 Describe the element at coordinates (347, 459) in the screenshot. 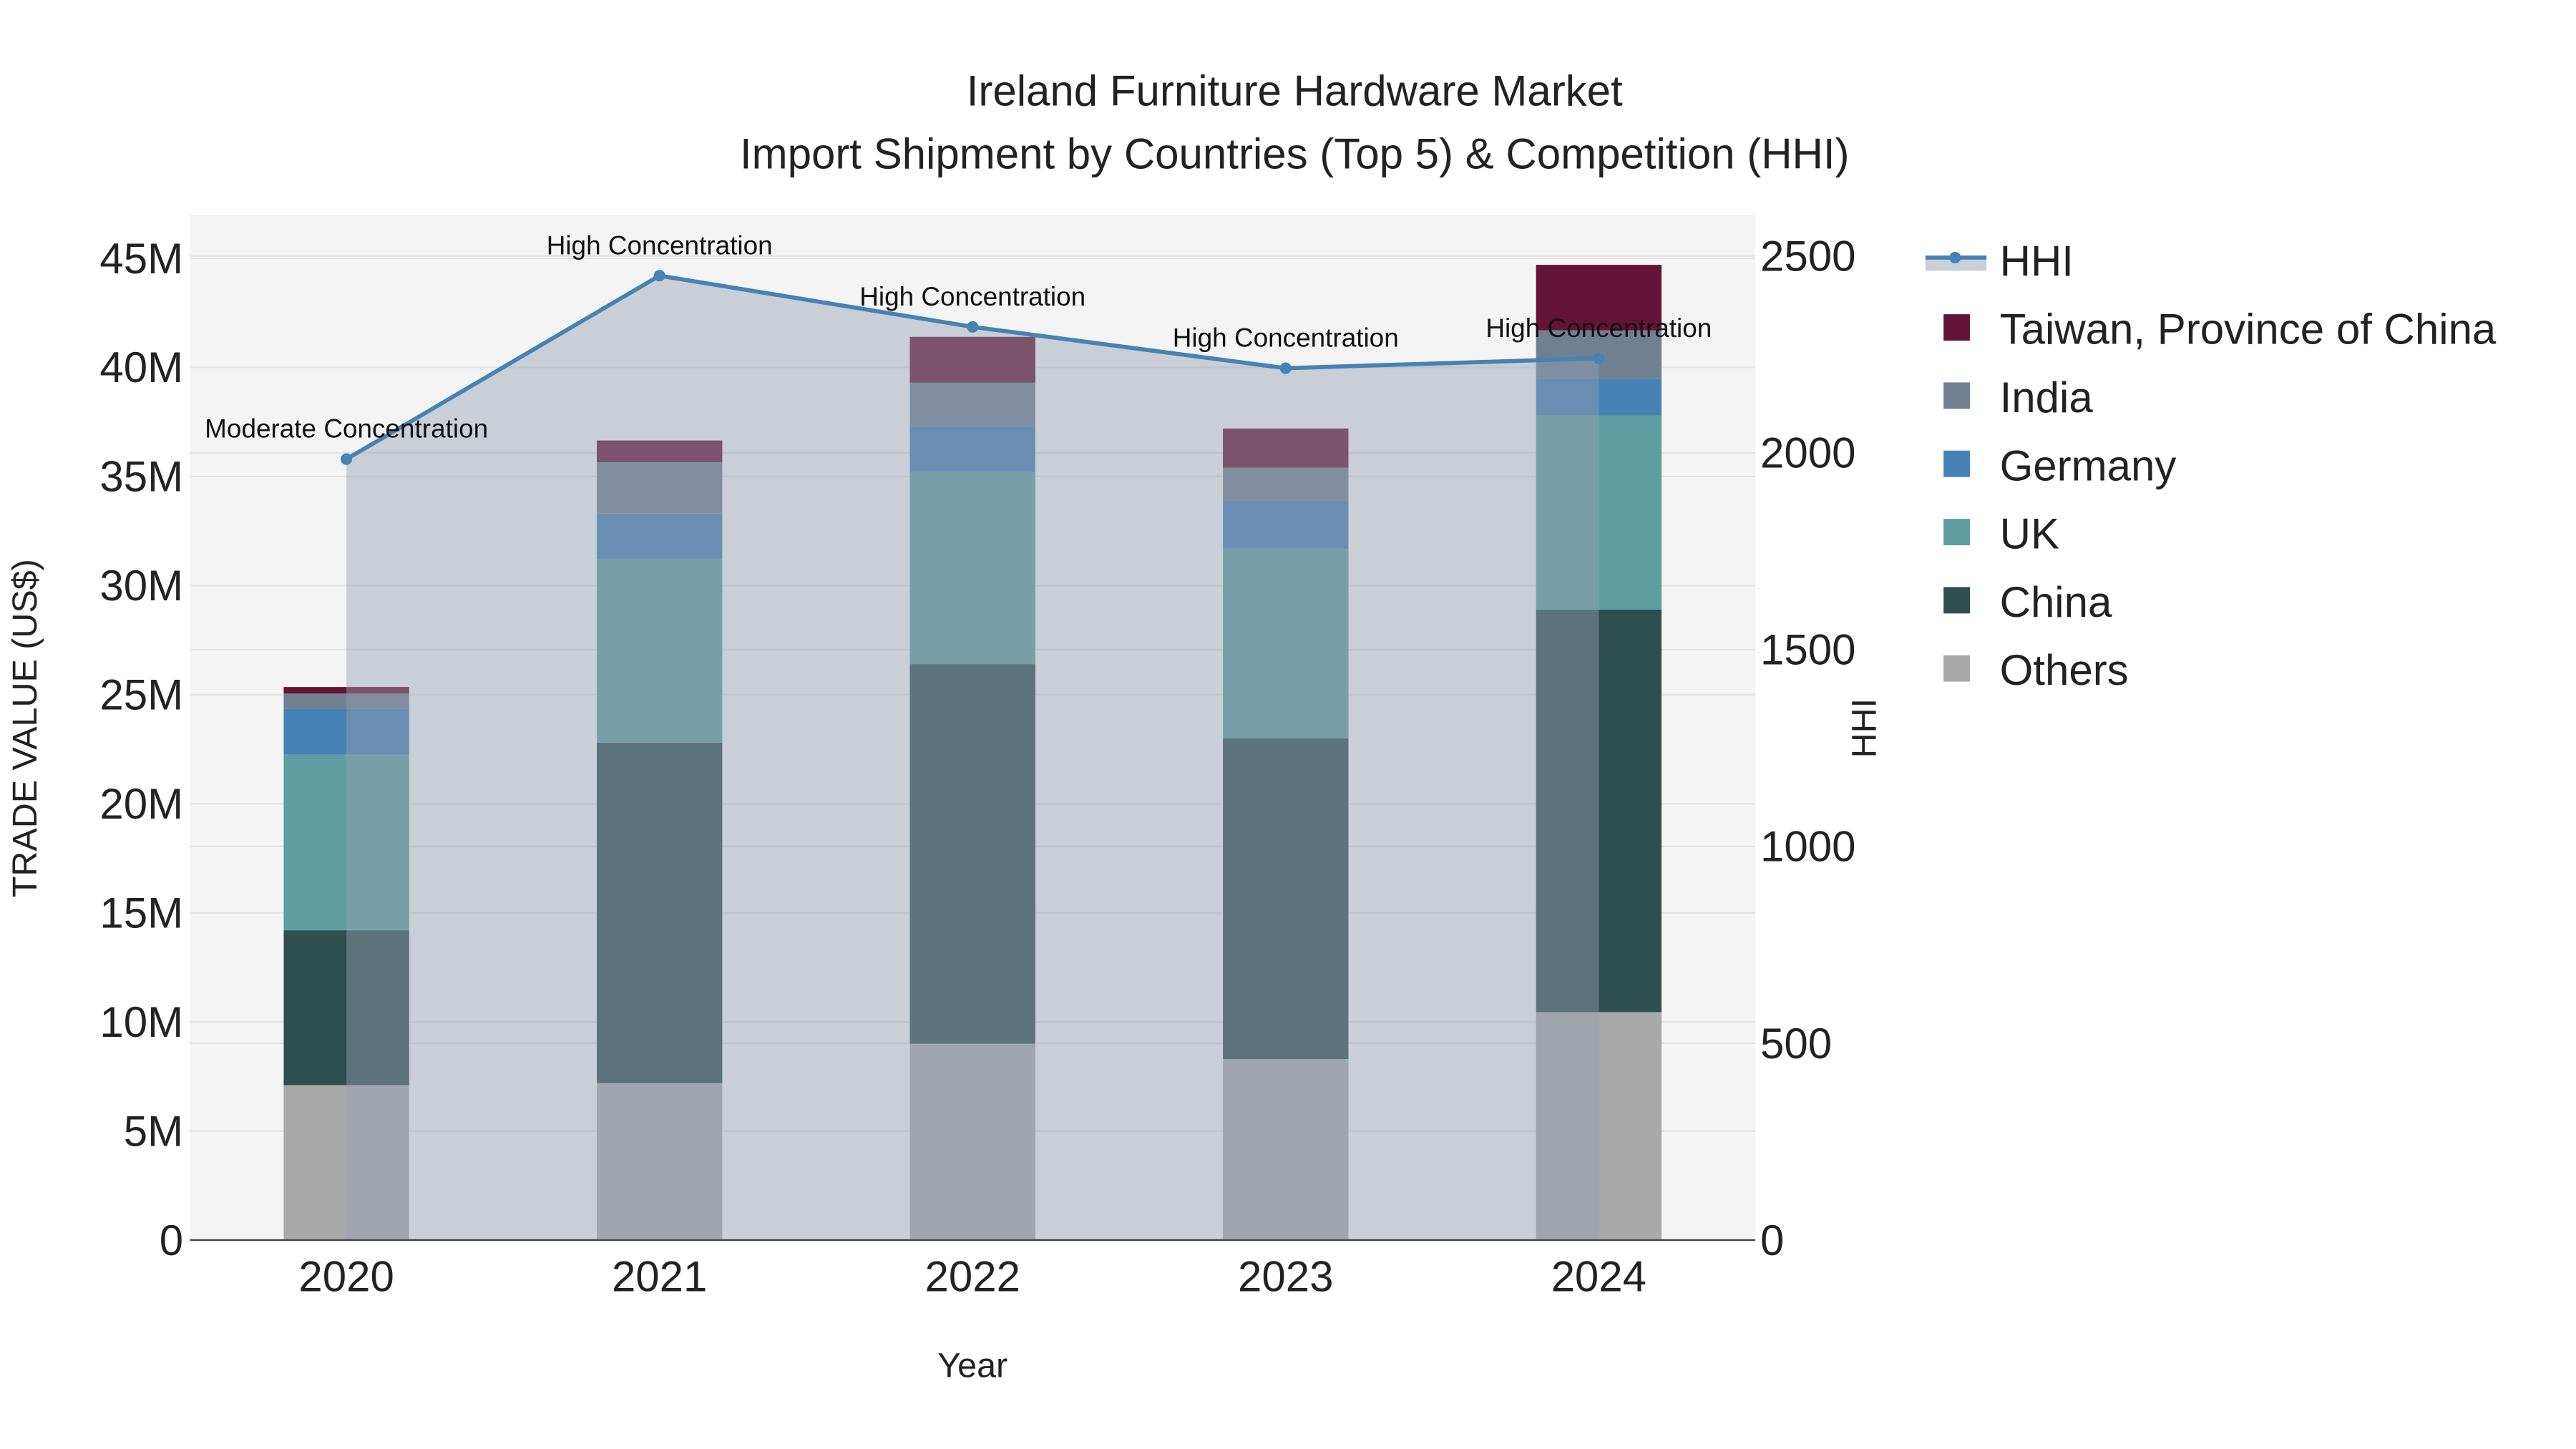

I see `hhi-point-2020` at that location.